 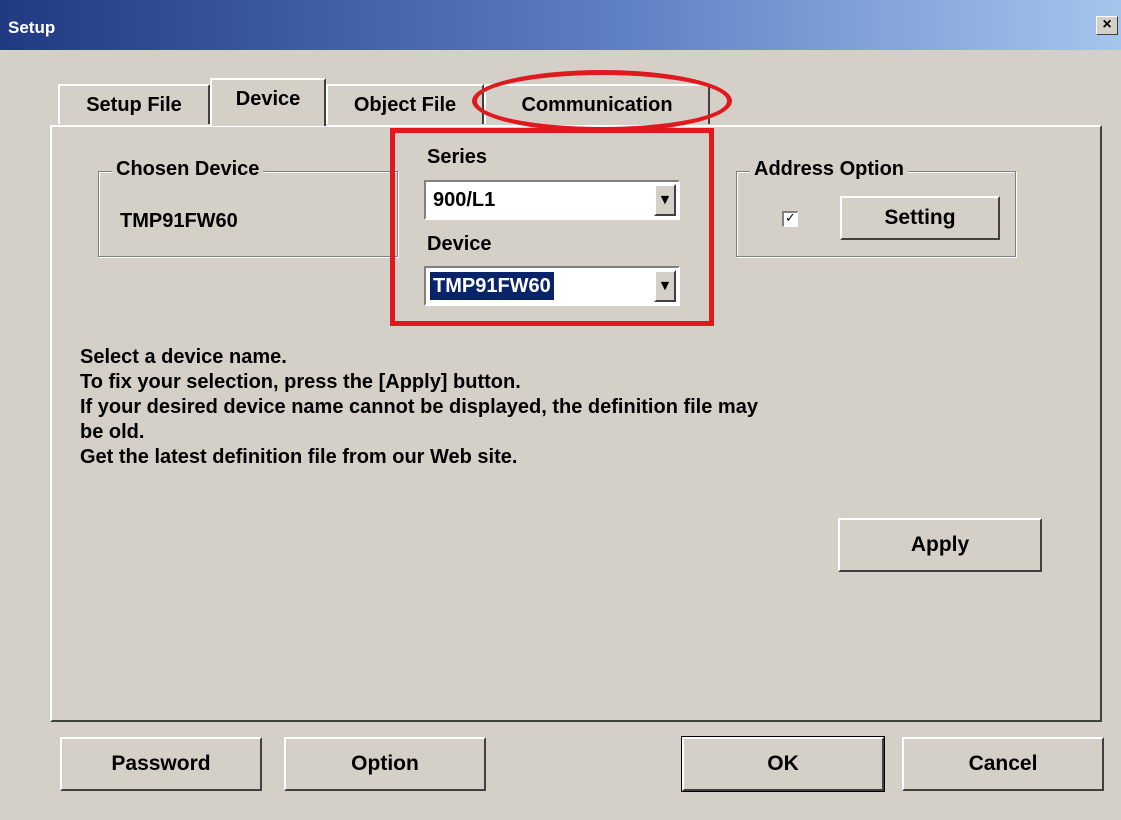 I want to click on setting-button: Setting, so click(x=920, y=218).